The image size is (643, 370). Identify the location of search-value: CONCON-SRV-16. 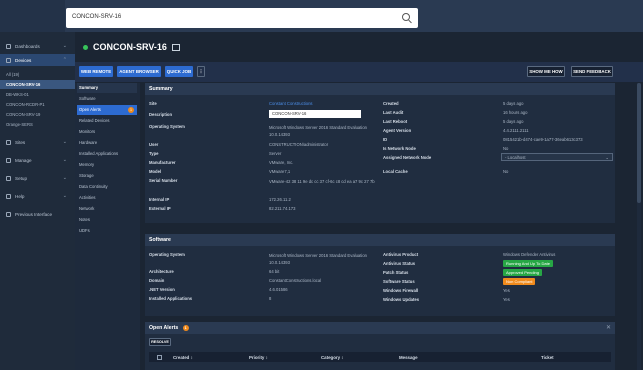
(97, 17).